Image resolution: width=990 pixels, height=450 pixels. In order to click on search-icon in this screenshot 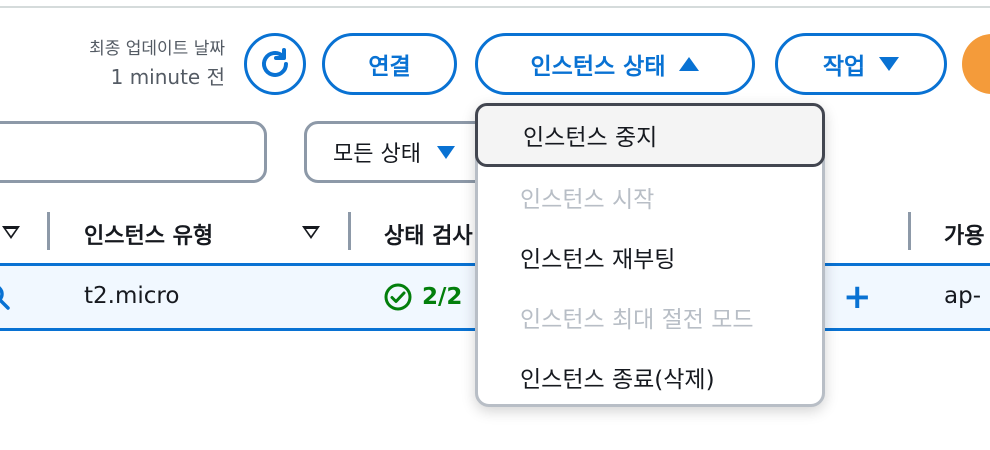, I will do `click(6, 297)`.